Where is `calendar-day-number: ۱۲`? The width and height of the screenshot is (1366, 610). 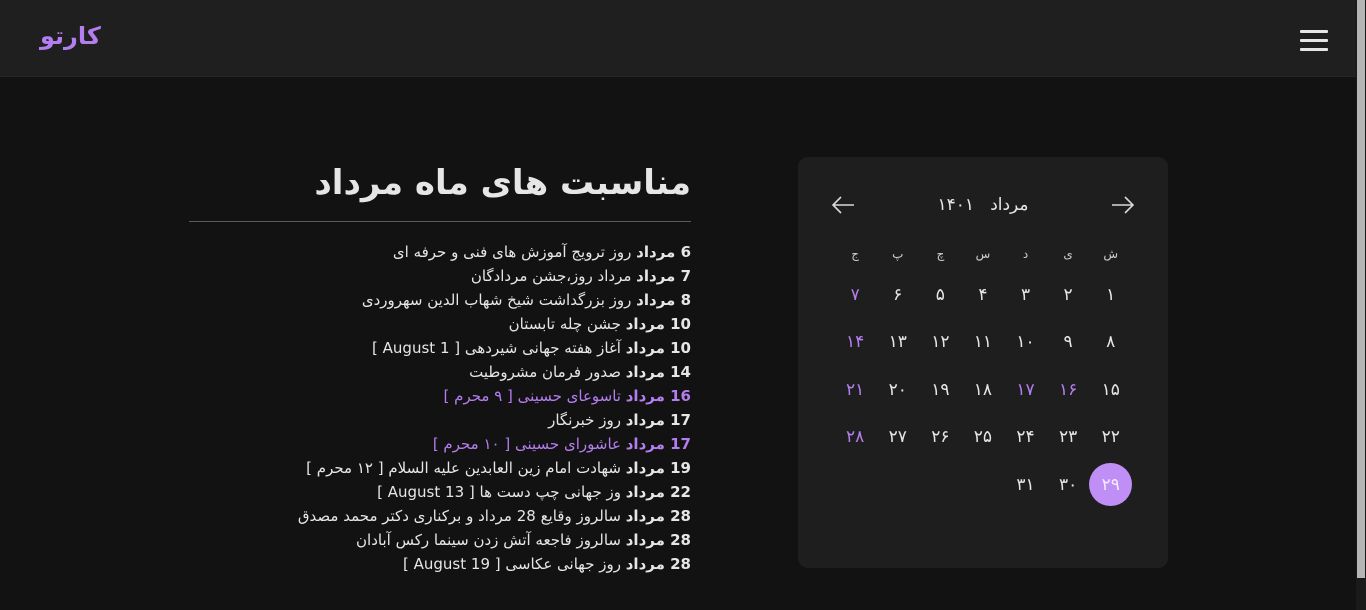
calendar-day-number: ۱۲ is located at coordinates (940, 342).